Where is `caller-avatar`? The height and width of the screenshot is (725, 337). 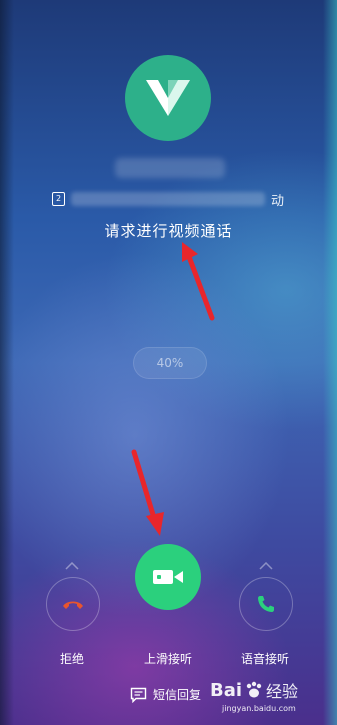 caller-avatar is located at coordinates (168, 98).